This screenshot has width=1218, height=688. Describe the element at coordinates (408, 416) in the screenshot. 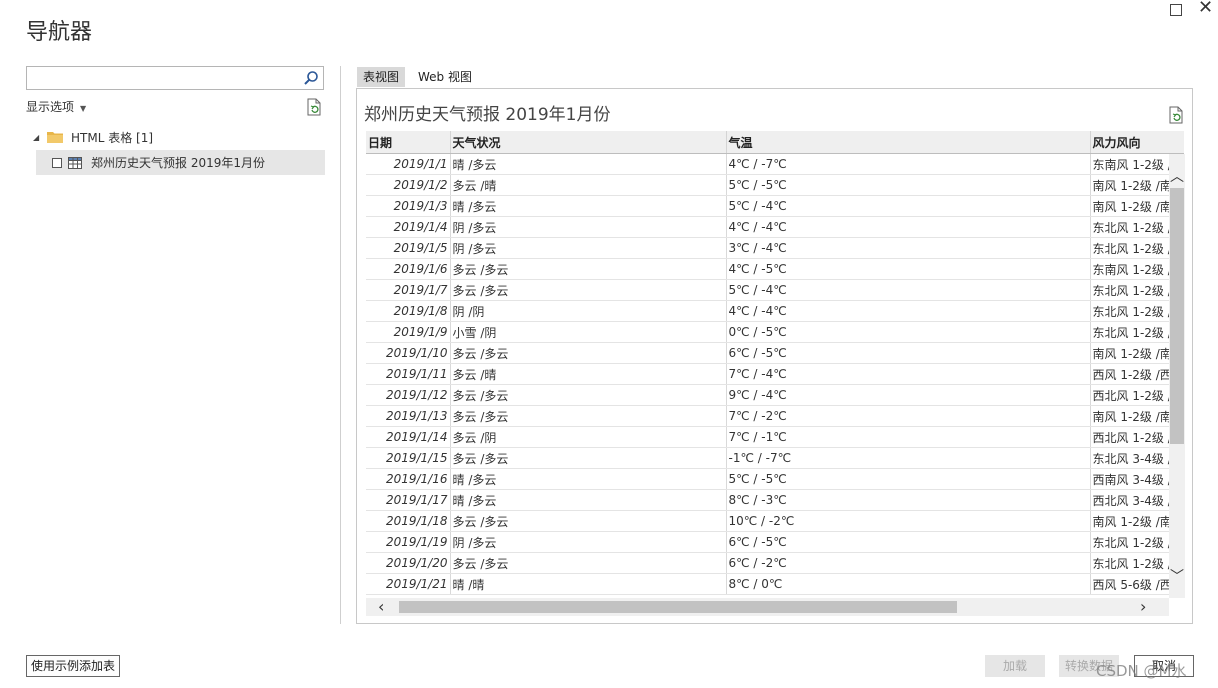

I see `table-cell: 2019/1/13` at that location.